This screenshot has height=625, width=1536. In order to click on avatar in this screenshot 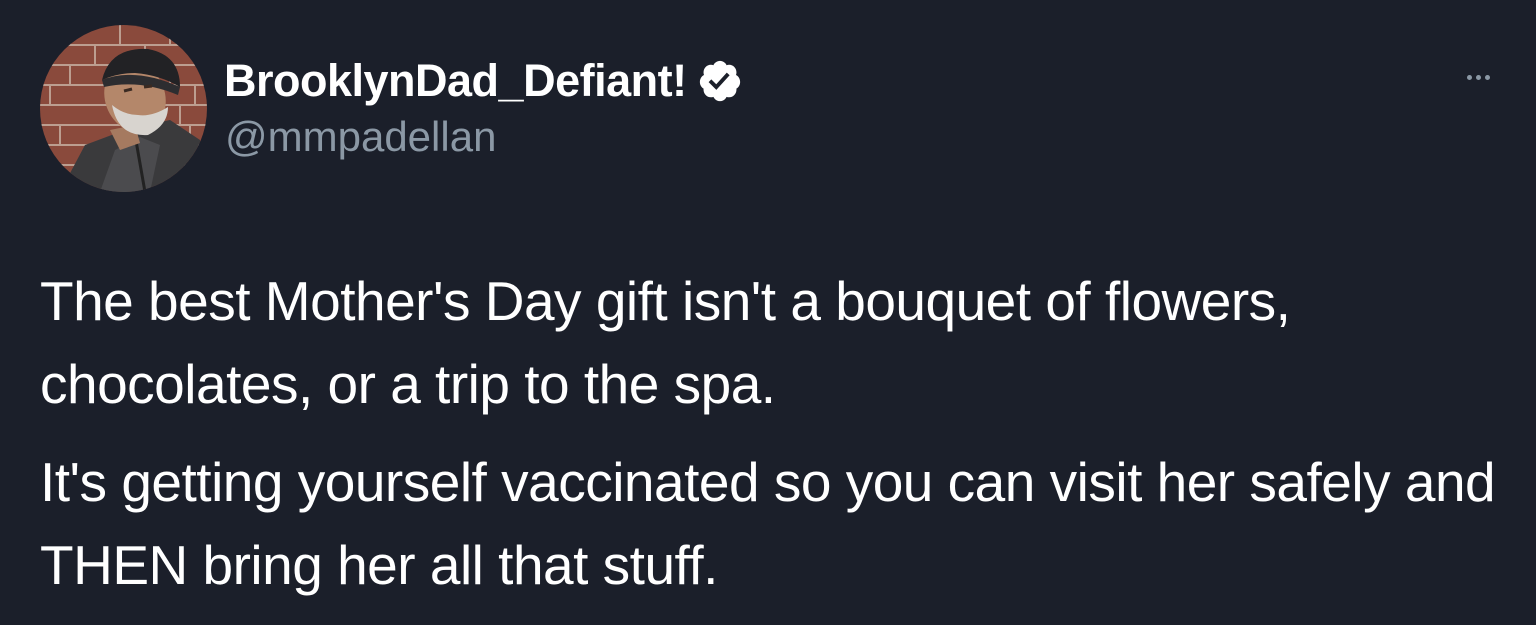, I will do `click(123, 108)`.